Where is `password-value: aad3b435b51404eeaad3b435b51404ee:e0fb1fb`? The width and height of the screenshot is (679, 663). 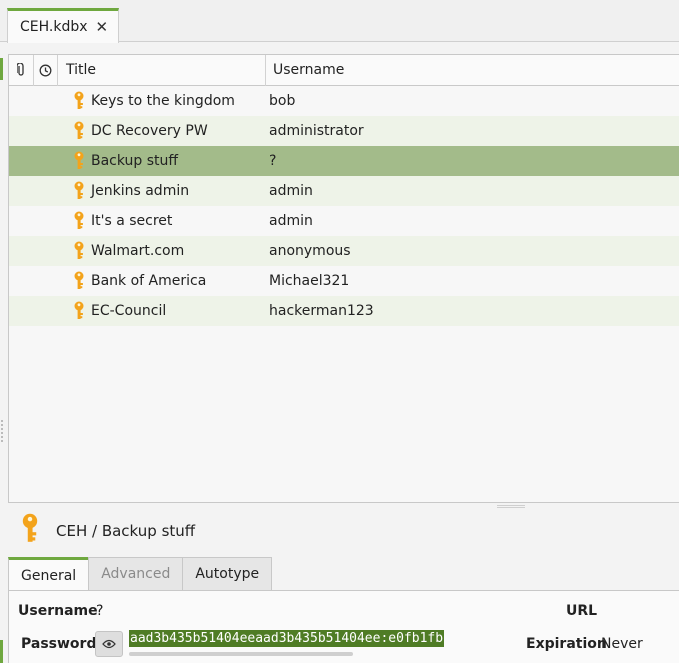
password-value: aad3b435b51404eeaad3b435b51404ee:e0fb1fb is located at coordinates (287, 638).